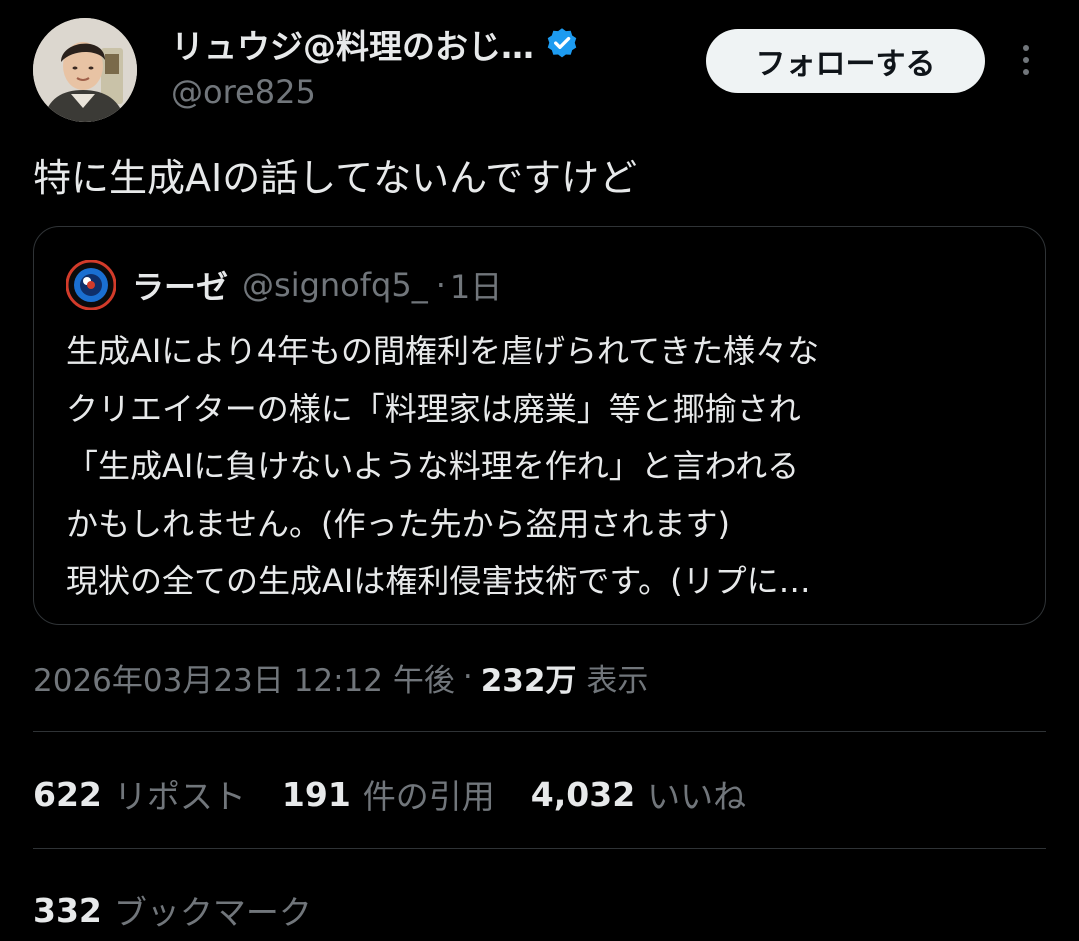 The image size is (1079, 941). Describe the element at coordinates (443, 351) in the screenshot. I see `quoted-text-line: 生成AIにより4年もの間権利を虐げられてきた様々な` at that location.